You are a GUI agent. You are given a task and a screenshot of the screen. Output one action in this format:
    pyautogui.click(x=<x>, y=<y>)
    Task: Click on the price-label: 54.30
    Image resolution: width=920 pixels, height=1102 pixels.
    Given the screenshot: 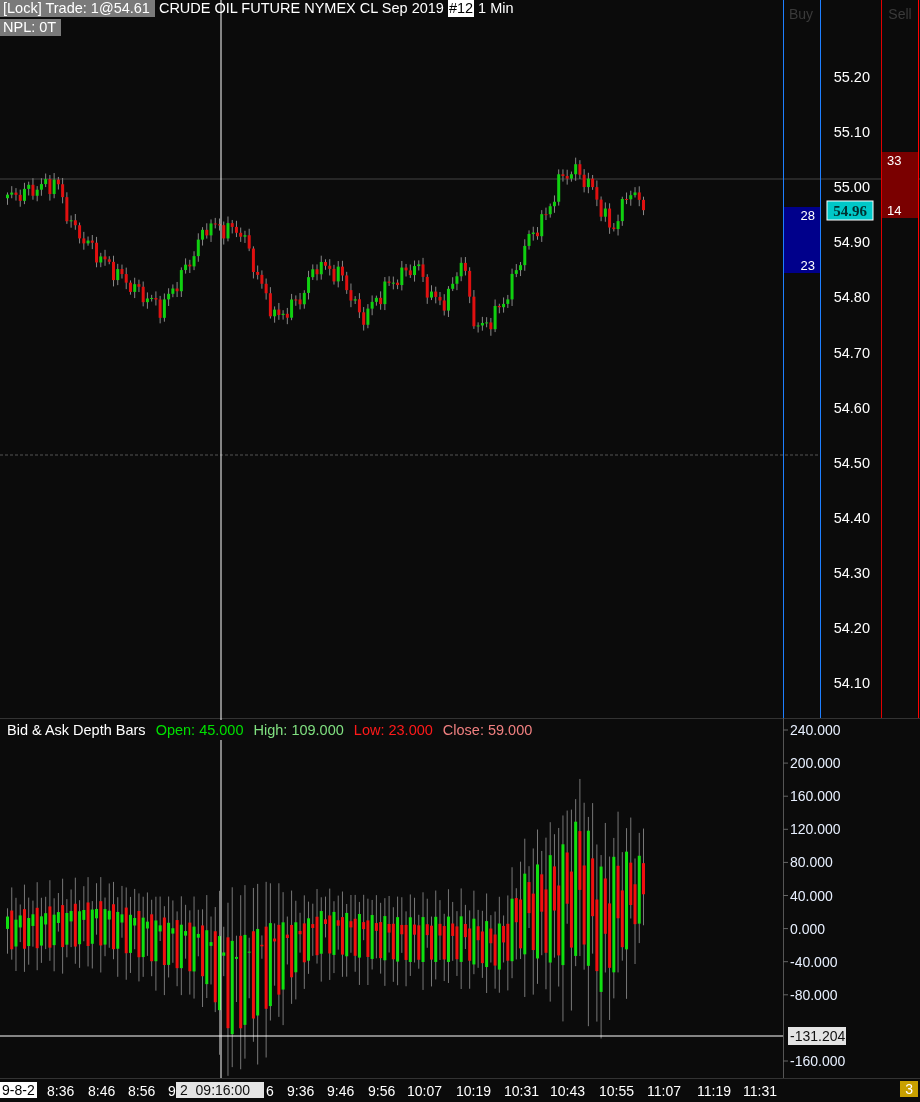 What is the action you would take?
    pyautogui.click(x=851, y=572)
    